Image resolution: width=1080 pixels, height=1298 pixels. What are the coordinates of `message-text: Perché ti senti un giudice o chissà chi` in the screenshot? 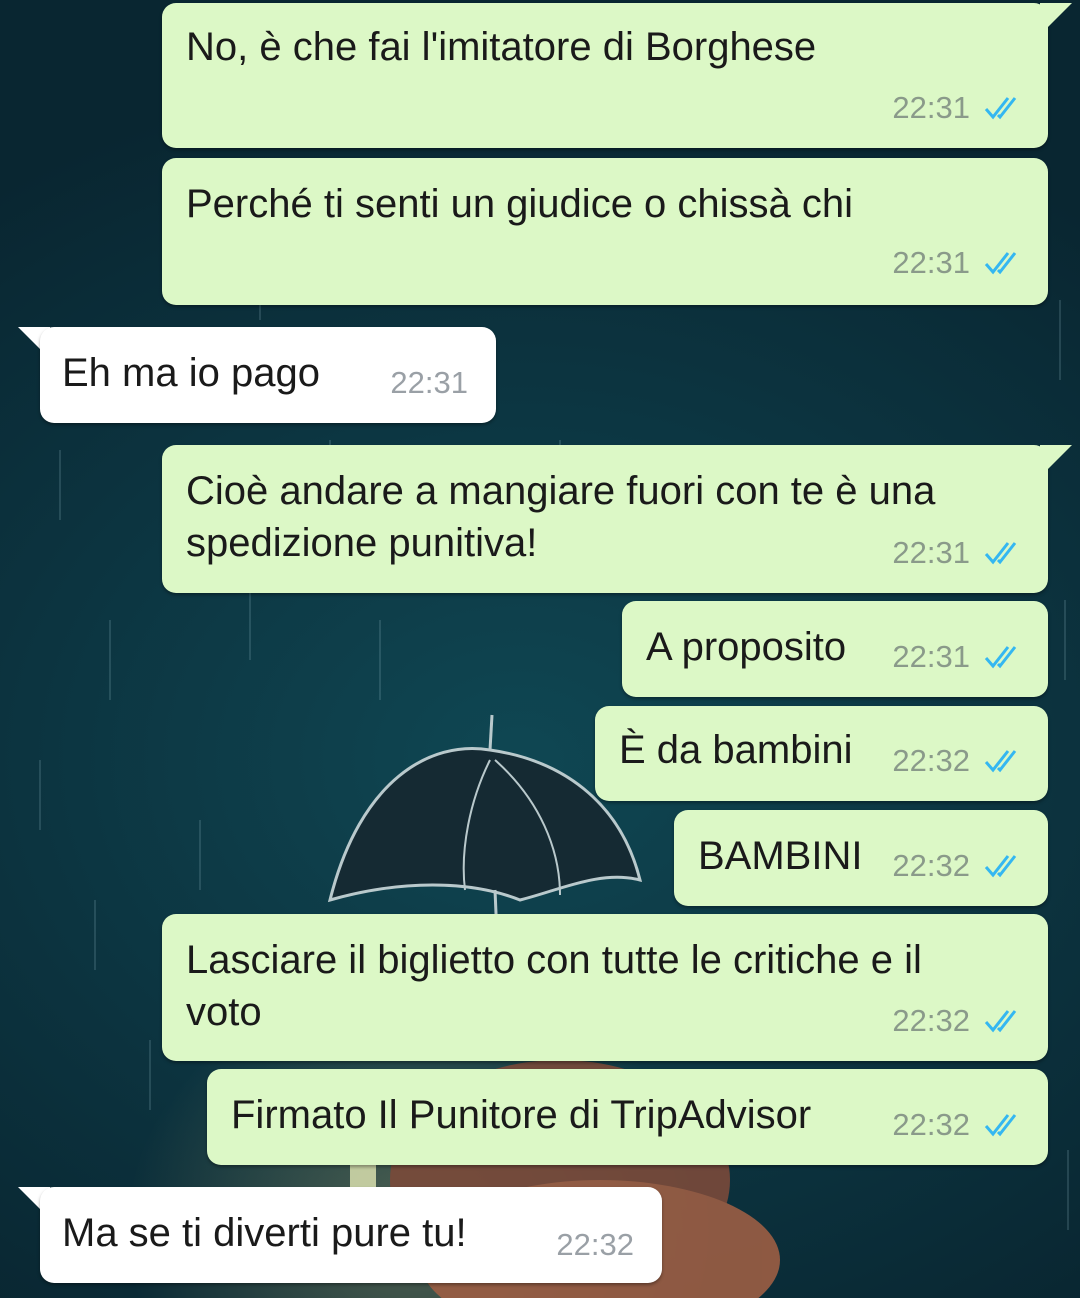 It's located at (520, 204).